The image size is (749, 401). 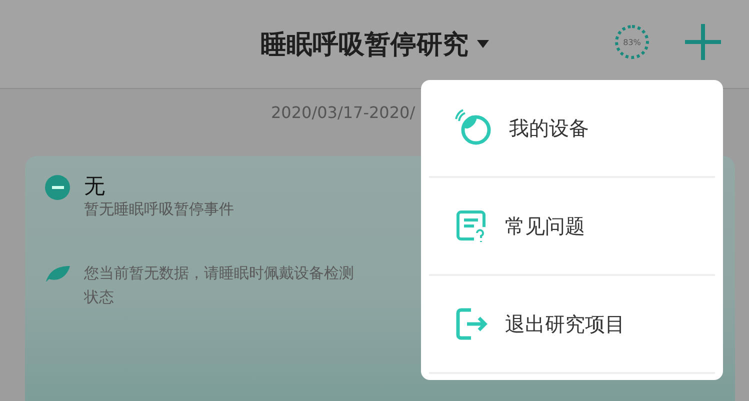 What do you see at coordinates (364, 44) in the screenshot?
I see `page-title: 睡眠呼吸暂停研究` at bounding box center [364, 44].